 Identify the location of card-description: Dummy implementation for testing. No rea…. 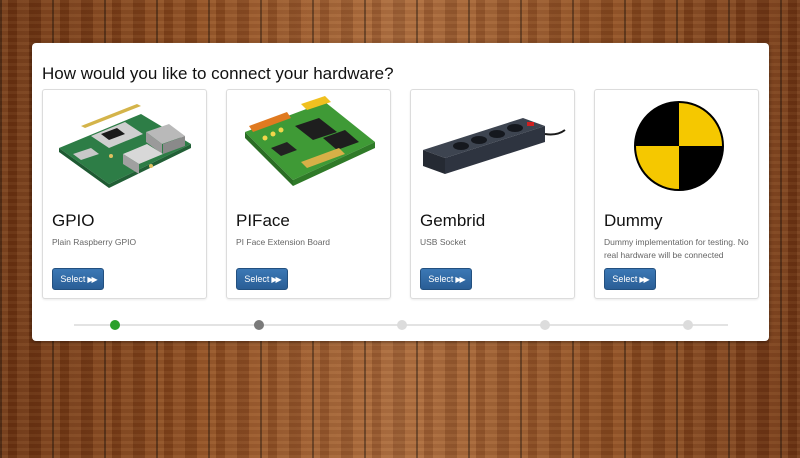
(676, 248).